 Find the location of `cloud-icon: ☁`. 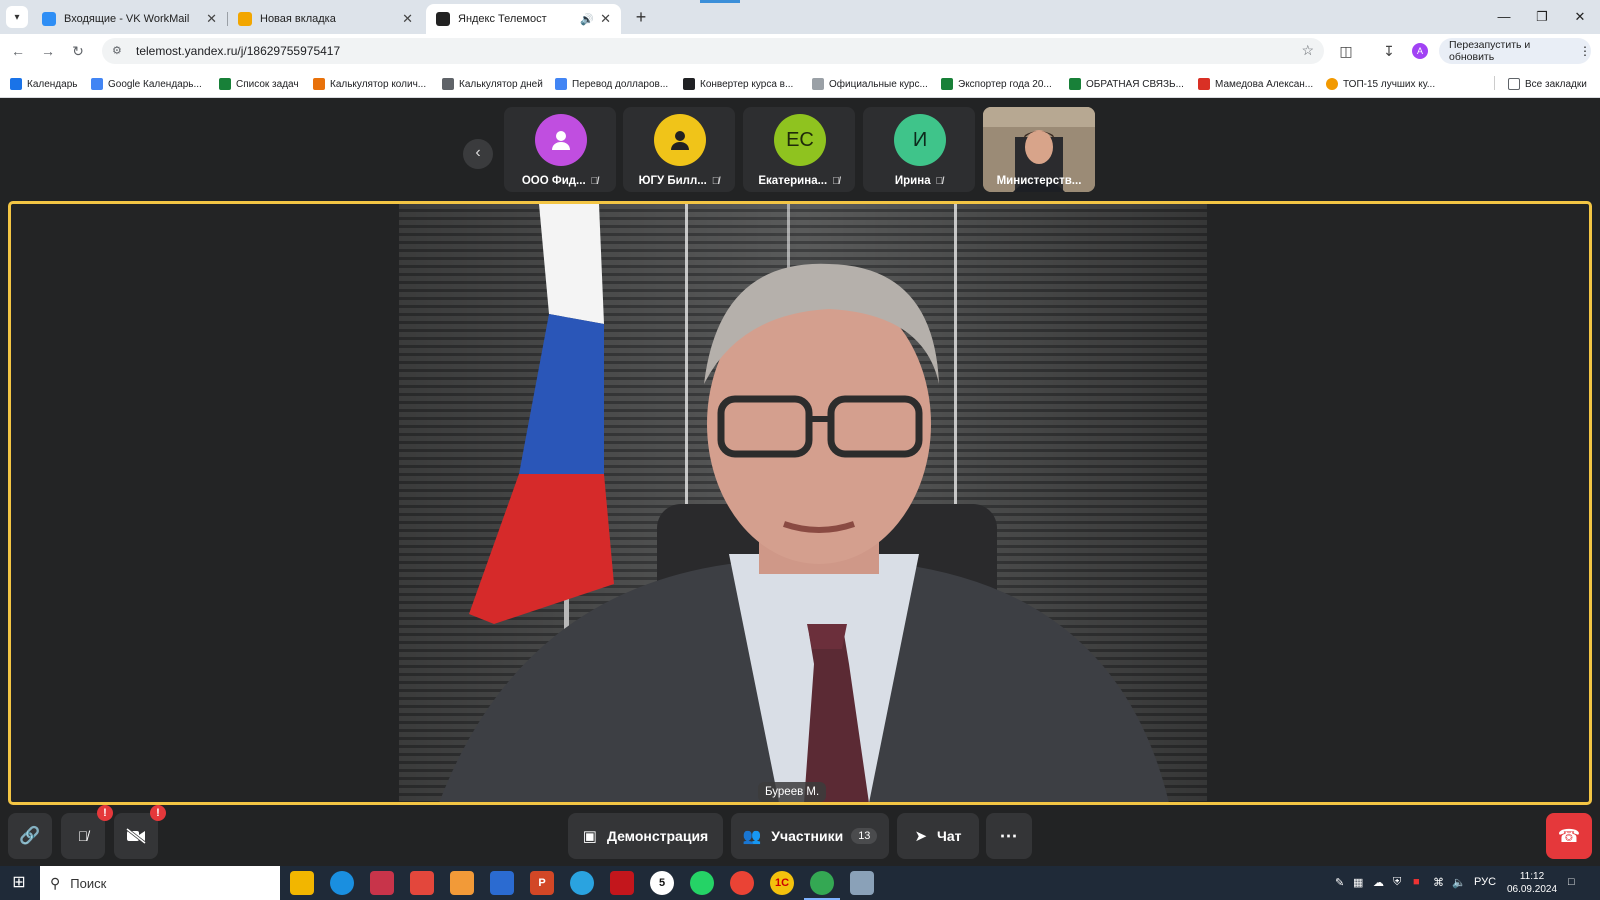

cloud-icon: ☁ is located at coordinates (1378, 882).